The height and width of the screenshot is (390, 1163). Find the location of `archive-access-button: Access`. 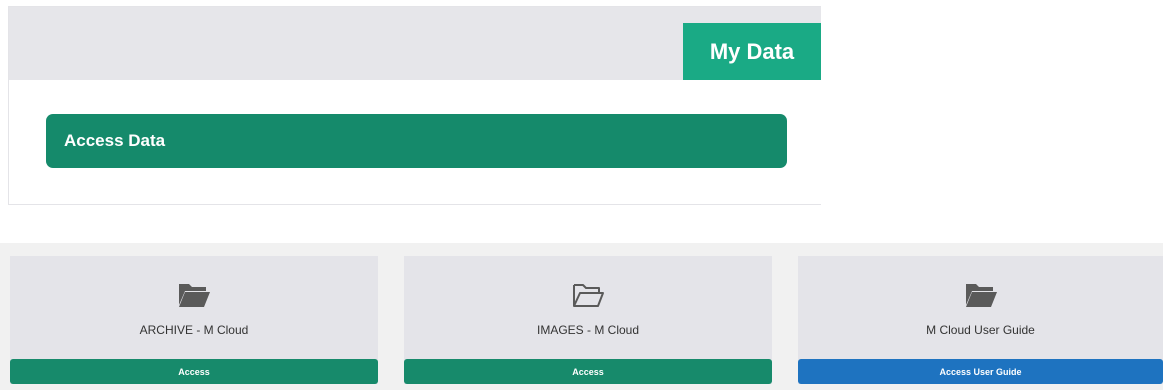

archive-access-button: Access is located at coordinates (194, 371).